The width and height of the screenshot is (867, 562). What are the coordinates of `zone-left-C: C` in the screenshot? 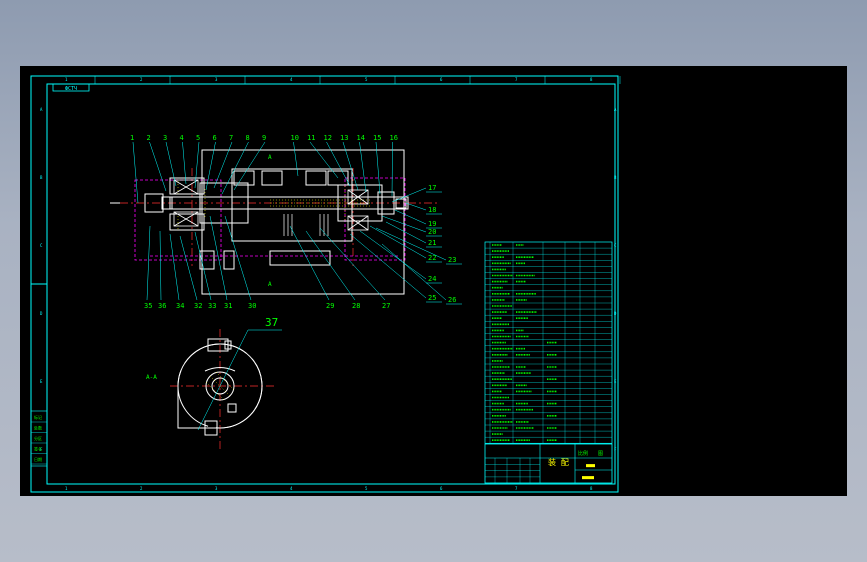 It's located at (41, 245).